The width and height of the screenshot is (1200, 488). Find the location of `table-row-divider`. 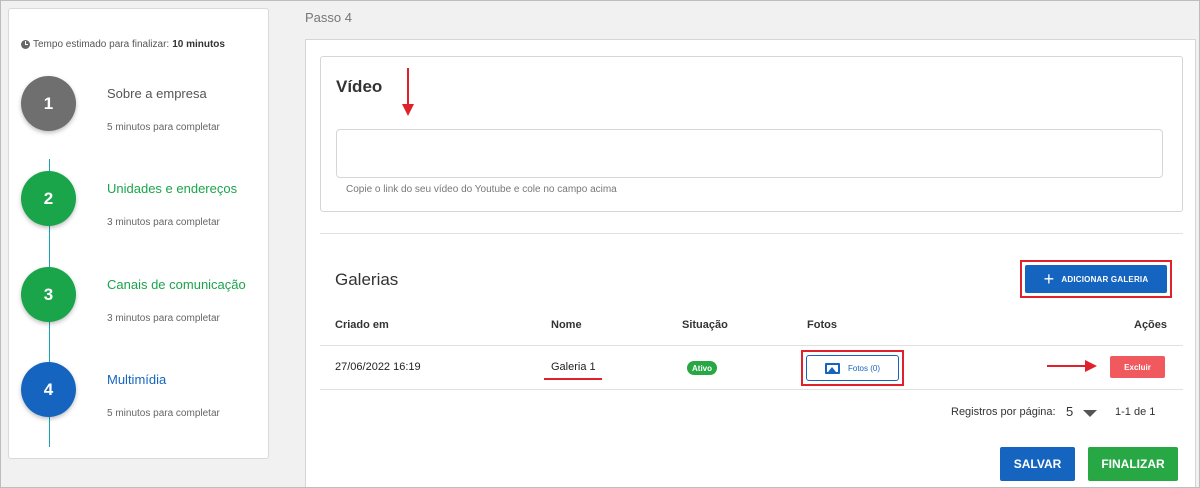

table-row-divider is located at coordinates (751, 389).